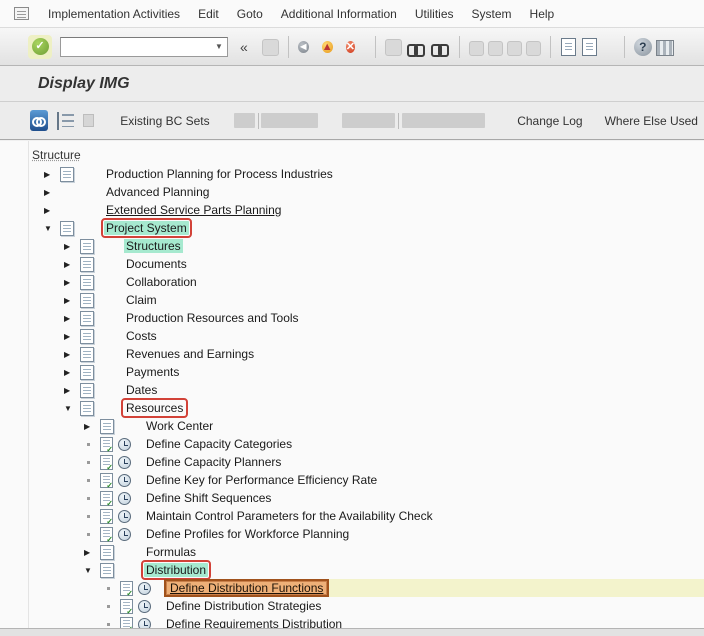  Describe the element at coordinates (352, 606) in the screenshot. I see `tree-row: Define Distribution Strategies` at that location.